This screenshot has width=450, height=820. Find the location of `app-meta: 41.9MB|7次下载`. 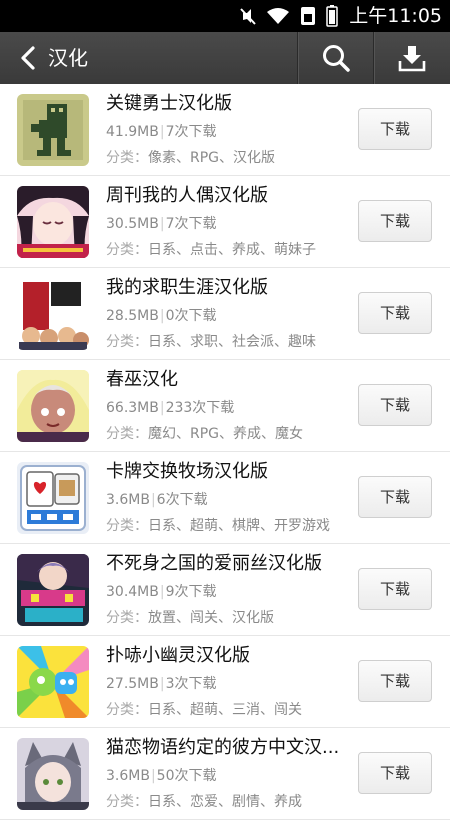

app-meta: 41.9MB|7次下载 is located at coordinates (161, 132).